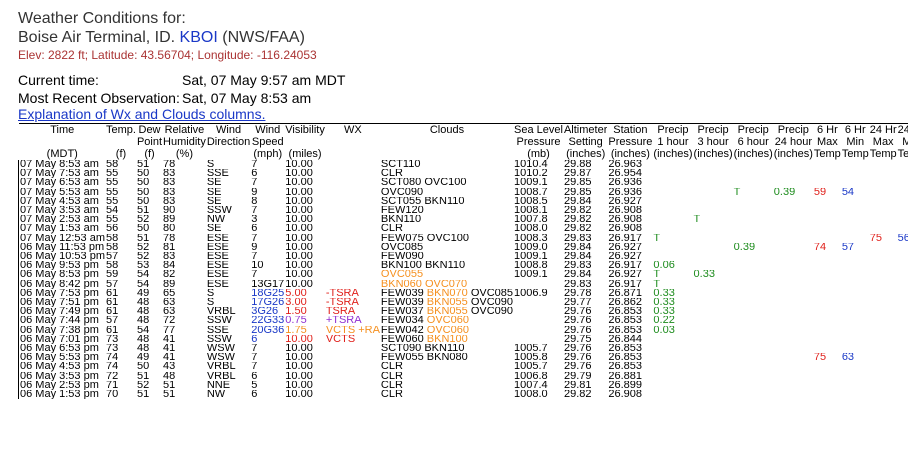  Describe the element at coordinates (446, 142) in the screenshot. I see `column-header` at that location.